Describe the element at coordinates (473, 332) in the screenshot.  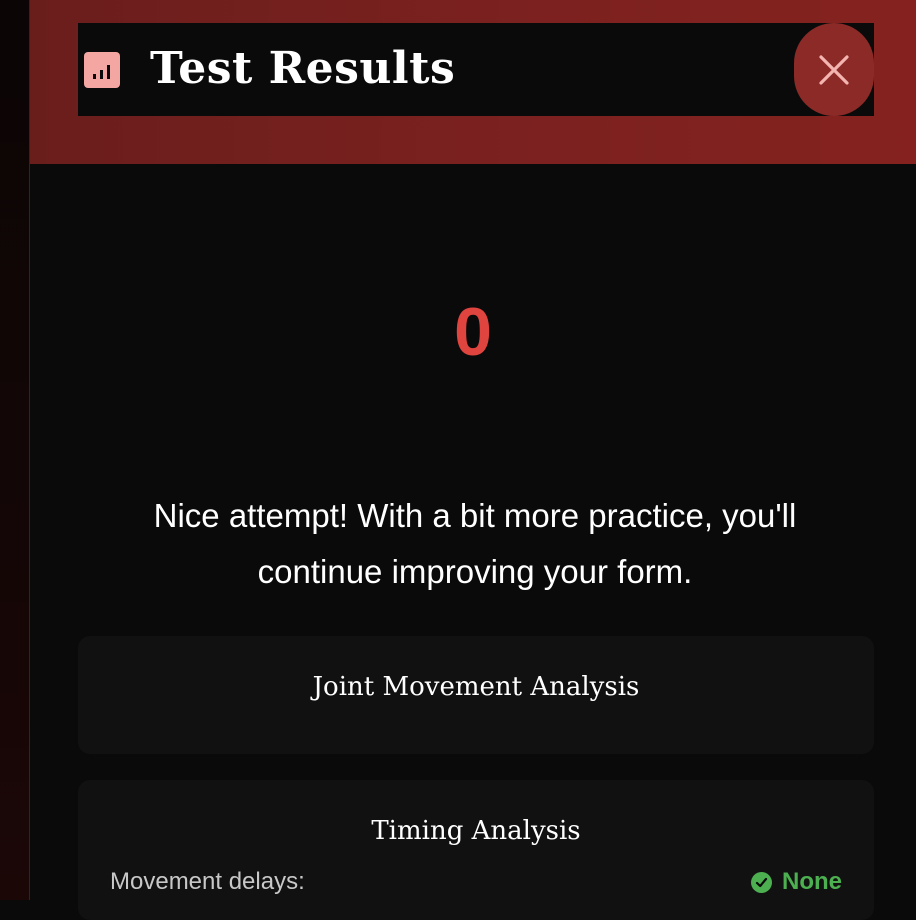
I see `score-value: 0` at that location.